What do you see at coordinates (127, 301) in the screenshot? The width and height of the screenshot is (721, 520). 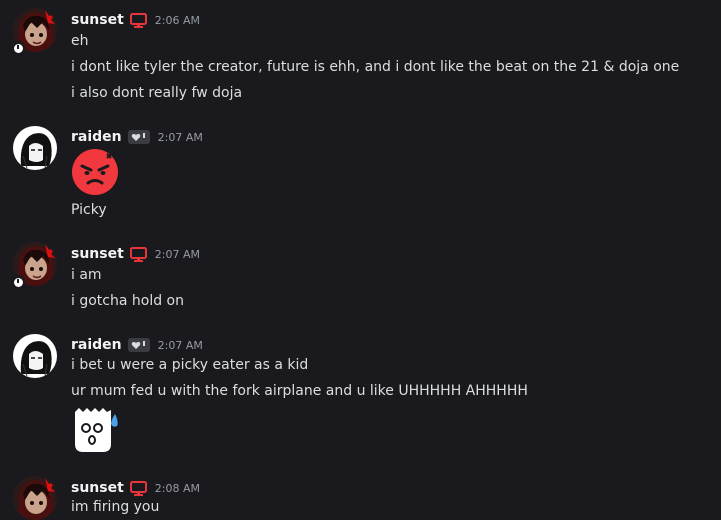 I see `message-text: i gotcha hold on` at bounding box center [127, 301].